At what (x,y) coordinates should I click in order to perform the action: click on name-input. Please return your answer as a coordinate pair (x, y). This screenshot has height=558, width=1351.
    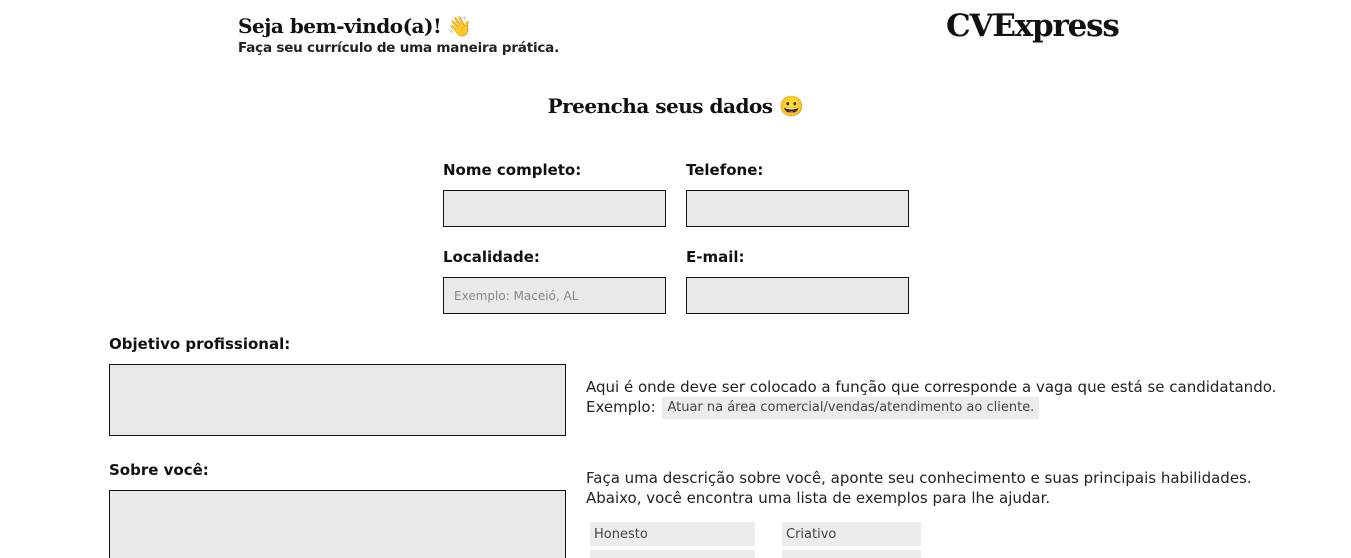
    Looking at the image, I should click on (554, 208).